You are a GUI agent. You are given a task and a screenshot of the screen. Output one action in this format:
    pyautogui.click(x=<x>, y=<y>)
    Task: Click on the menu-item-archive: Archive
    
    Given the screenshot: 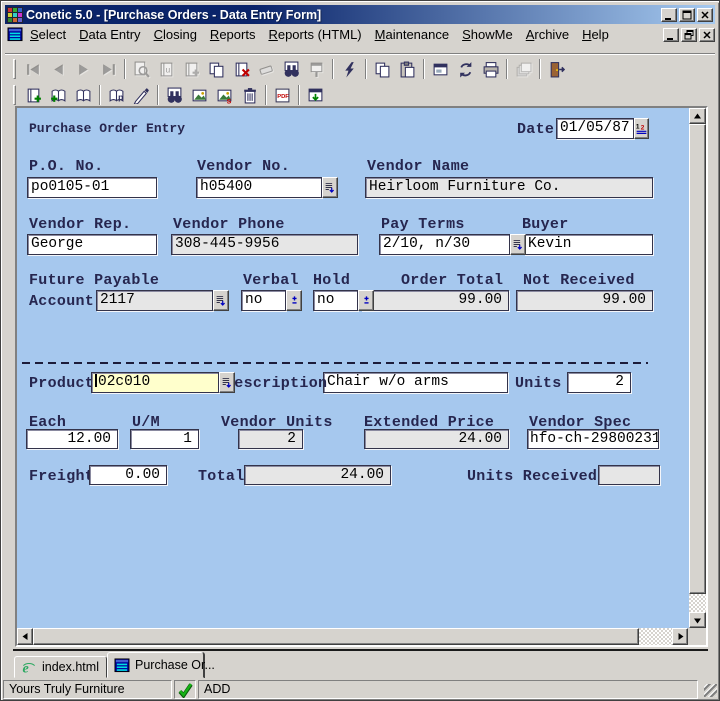 What is the action you would take?
    pyautogui.click(x=547, y=34)
    